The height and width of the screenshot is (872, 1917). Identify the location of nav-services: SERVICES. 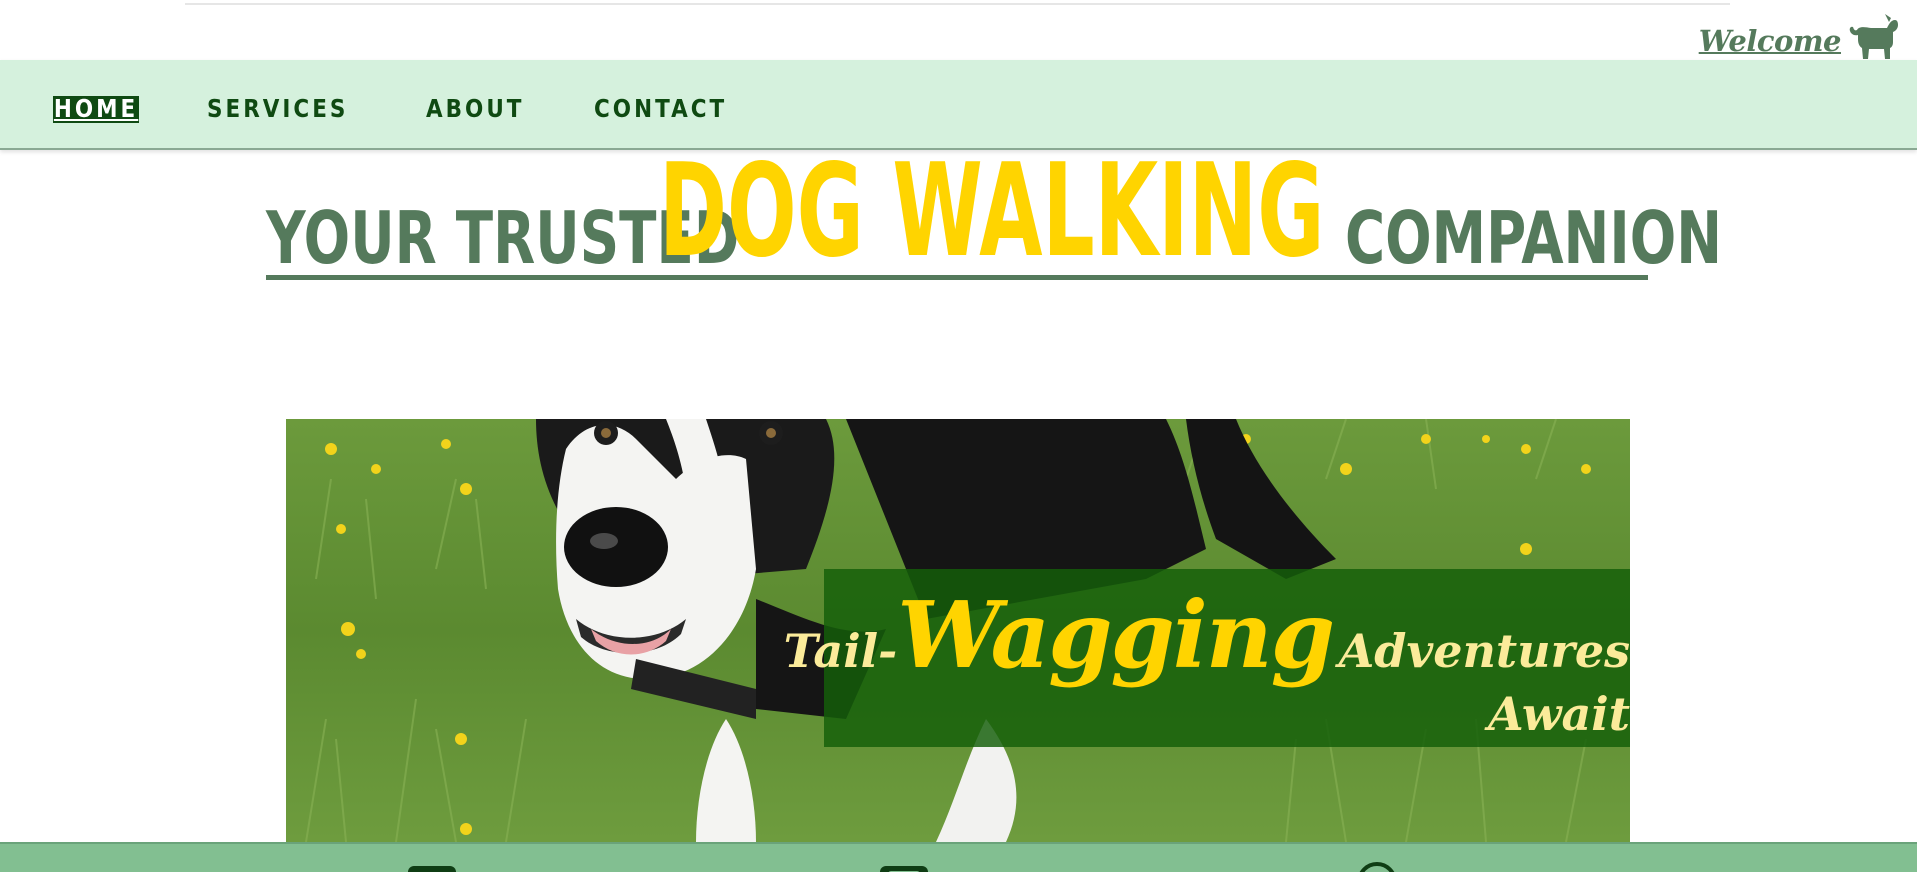
(277, 109).